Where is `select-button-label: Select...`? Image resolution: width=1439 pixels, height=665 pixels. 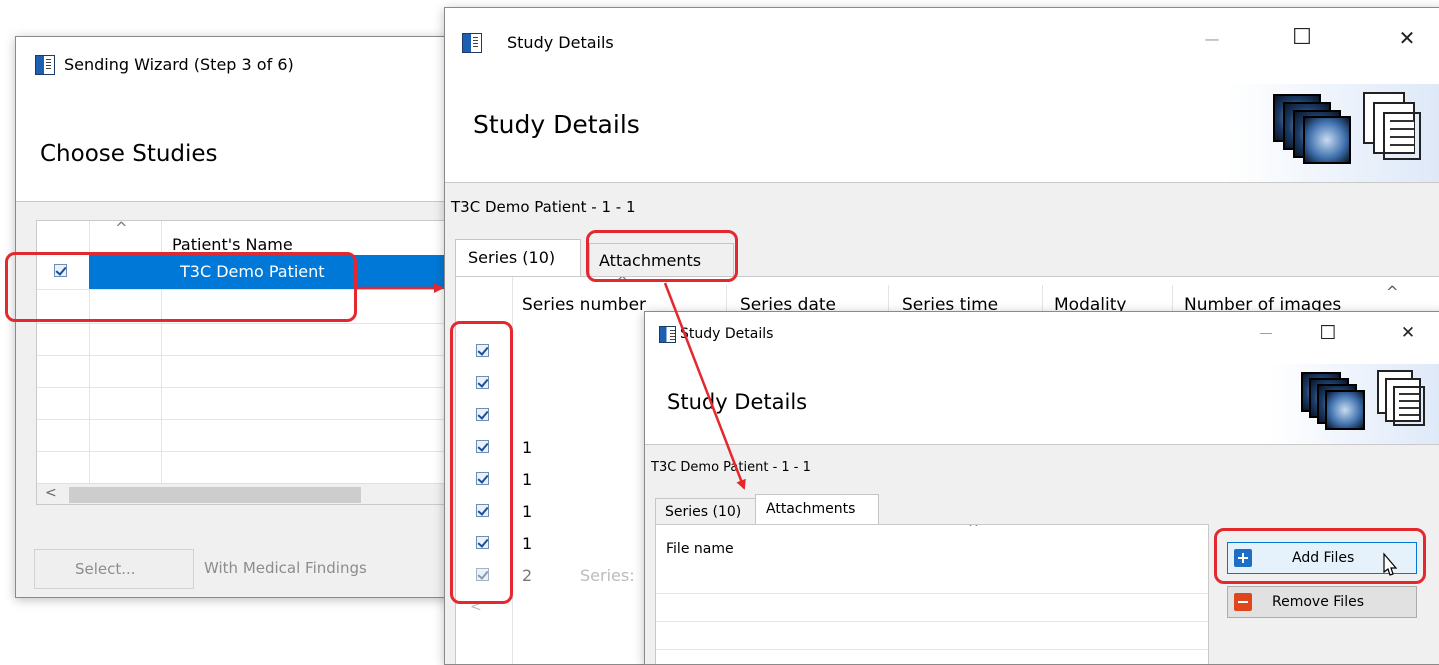 select-button-label: Select... is located at coordinates (105, 569).